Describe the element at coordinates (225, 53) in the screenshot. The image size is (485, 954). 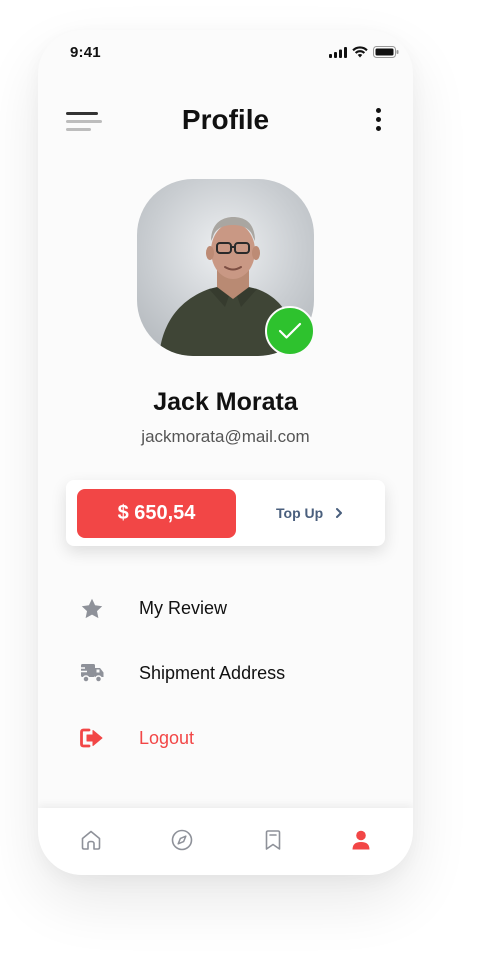
I see `status-bar: 9:41` at that location.